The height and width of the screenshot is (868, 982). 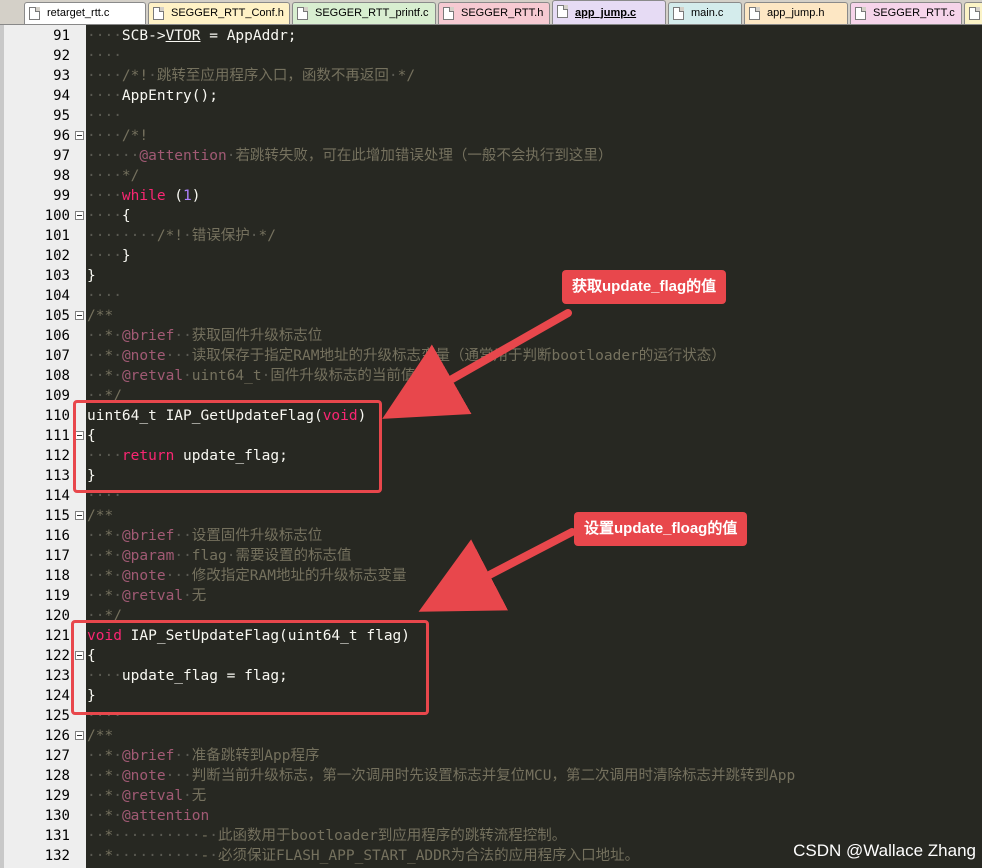 I want to click on arrow-to-set-function, so click(x=497, y=570).